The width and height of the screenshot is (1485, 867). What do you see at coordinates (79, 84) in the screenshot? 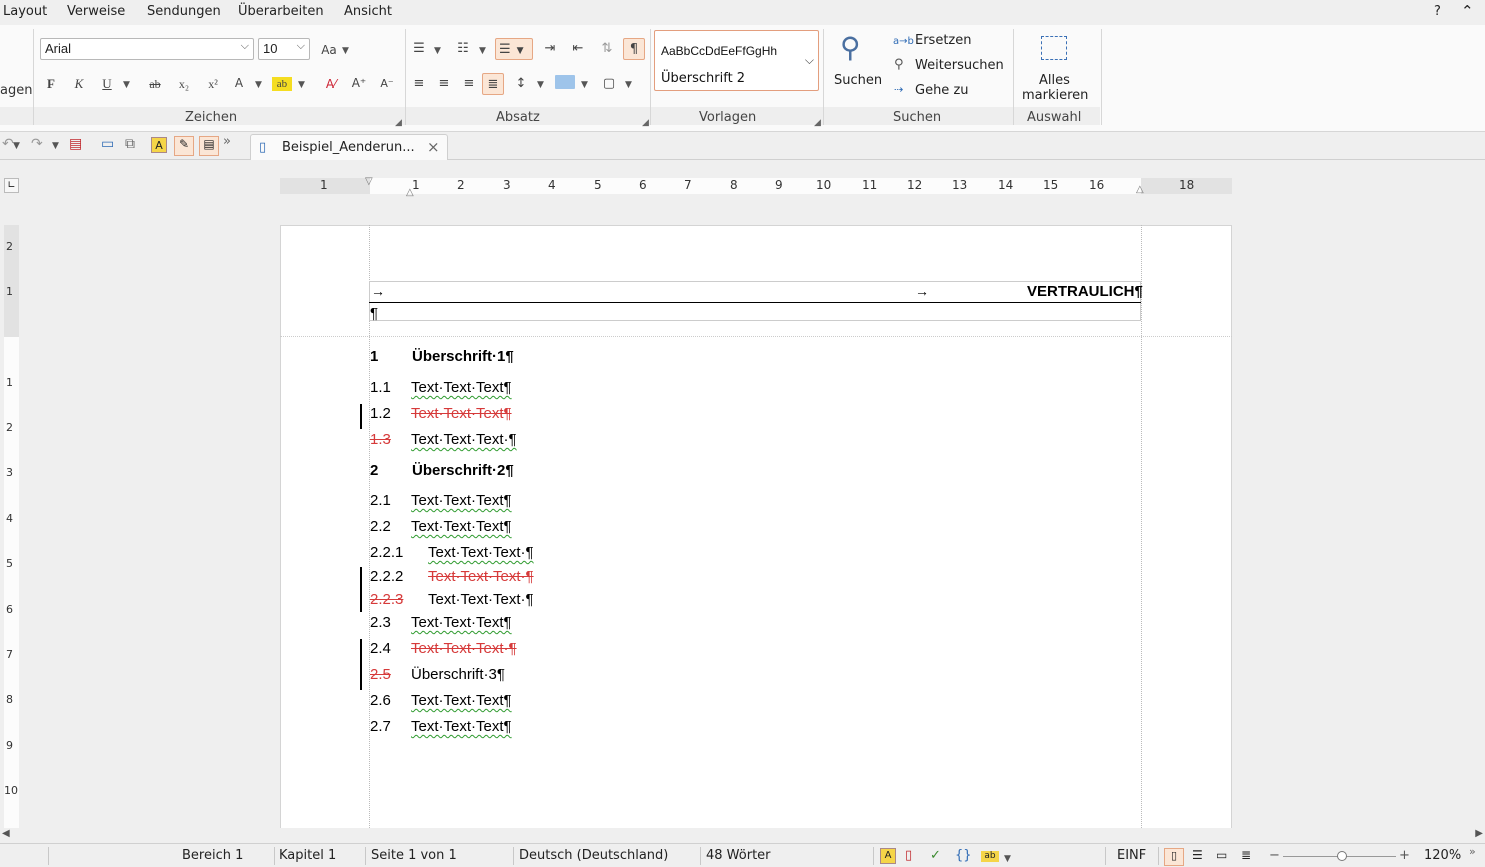
I see `italic-button: K` at bounding box center [79, 84].